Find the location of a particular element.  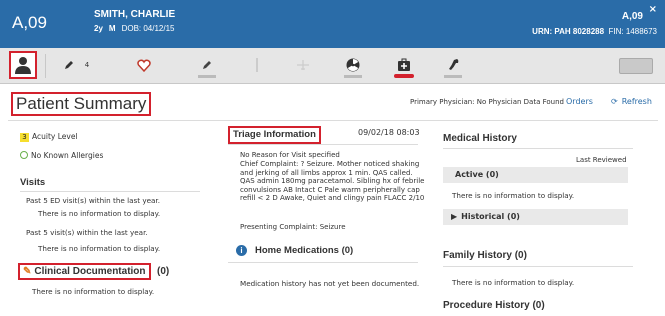

header-divider is located at coordinates (333, 120).